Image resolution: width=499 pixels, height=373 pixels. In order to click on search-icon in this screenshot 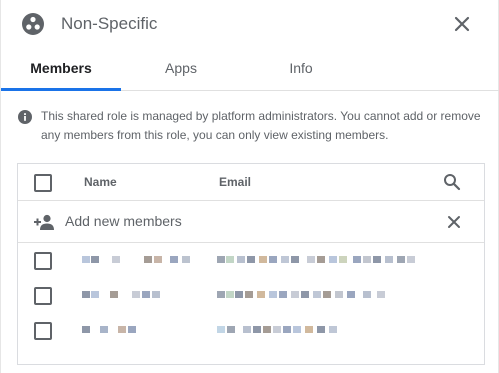, I will do `click(452, 182)`.